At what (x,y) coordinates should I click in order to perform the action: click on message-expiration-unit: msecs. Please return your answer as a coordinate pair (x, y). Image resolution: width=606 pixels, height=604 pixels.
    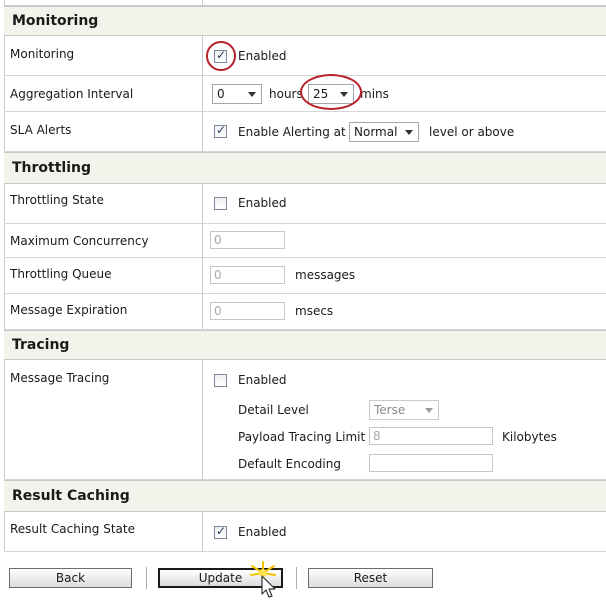
    Looking at the image, I should click on (314, 311).